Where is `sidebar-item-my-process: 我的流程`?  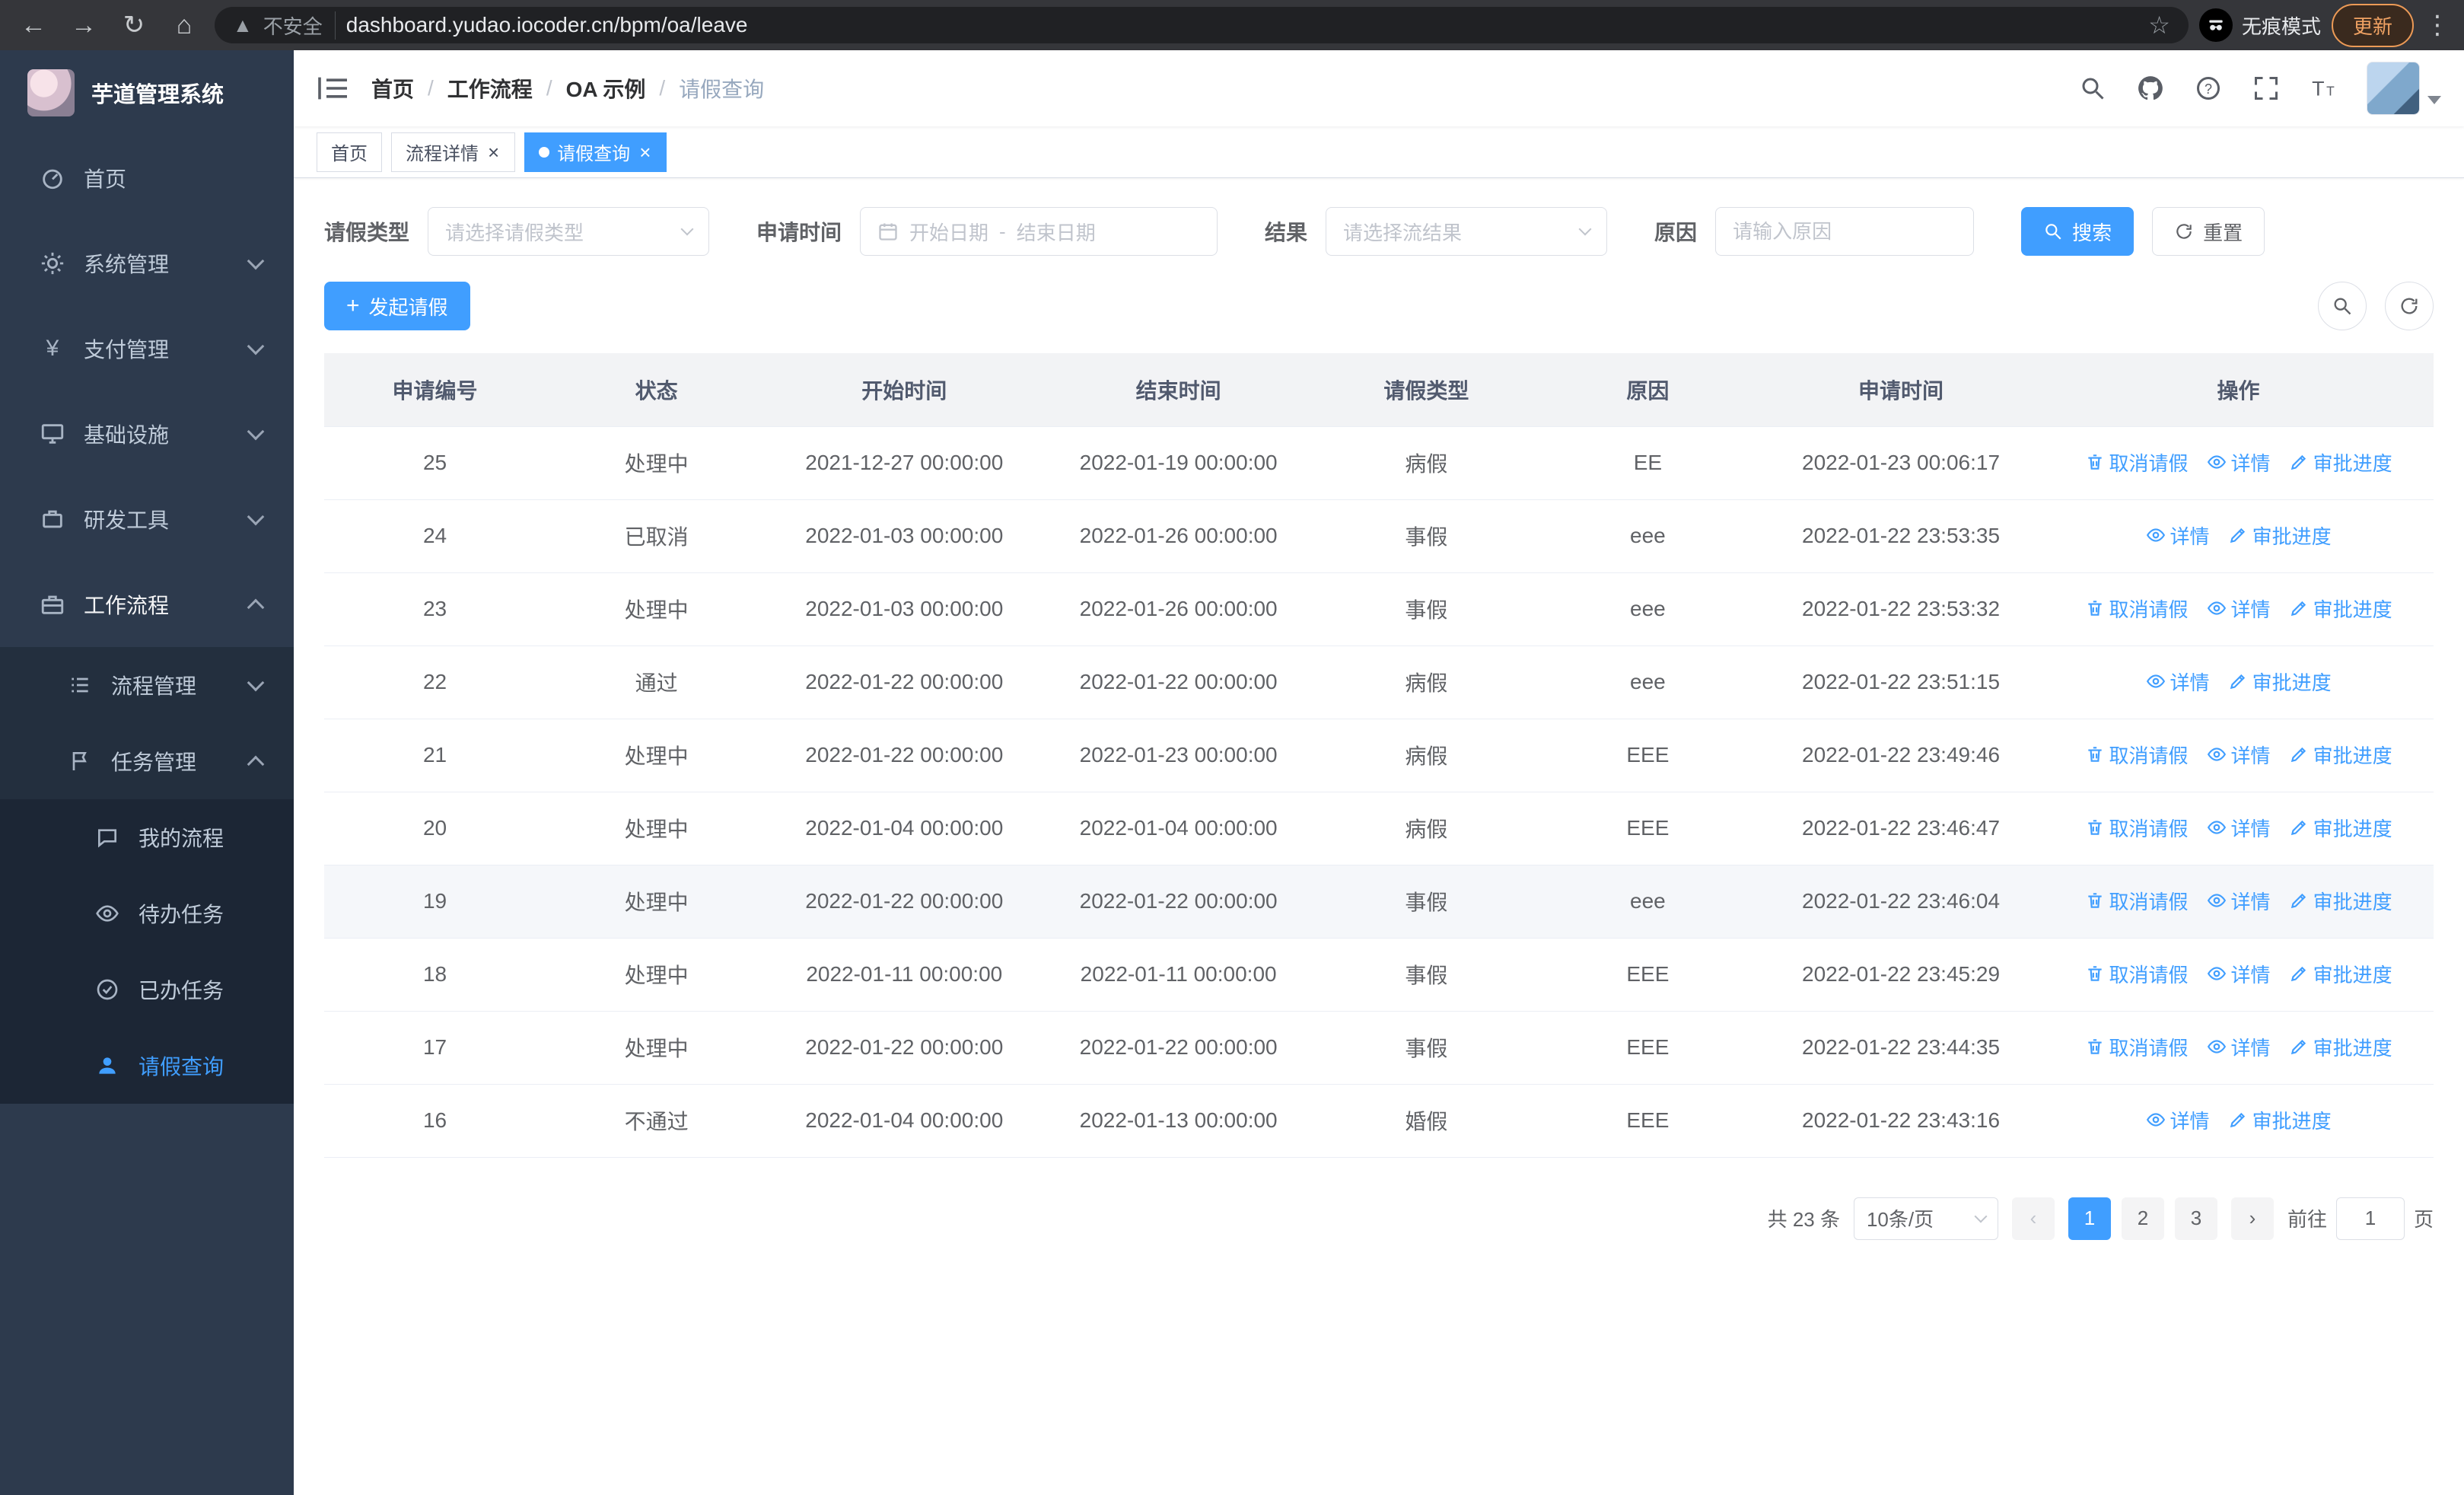 sidebar-item-my-process: 我的流程 is located at coordinates (147, 837).